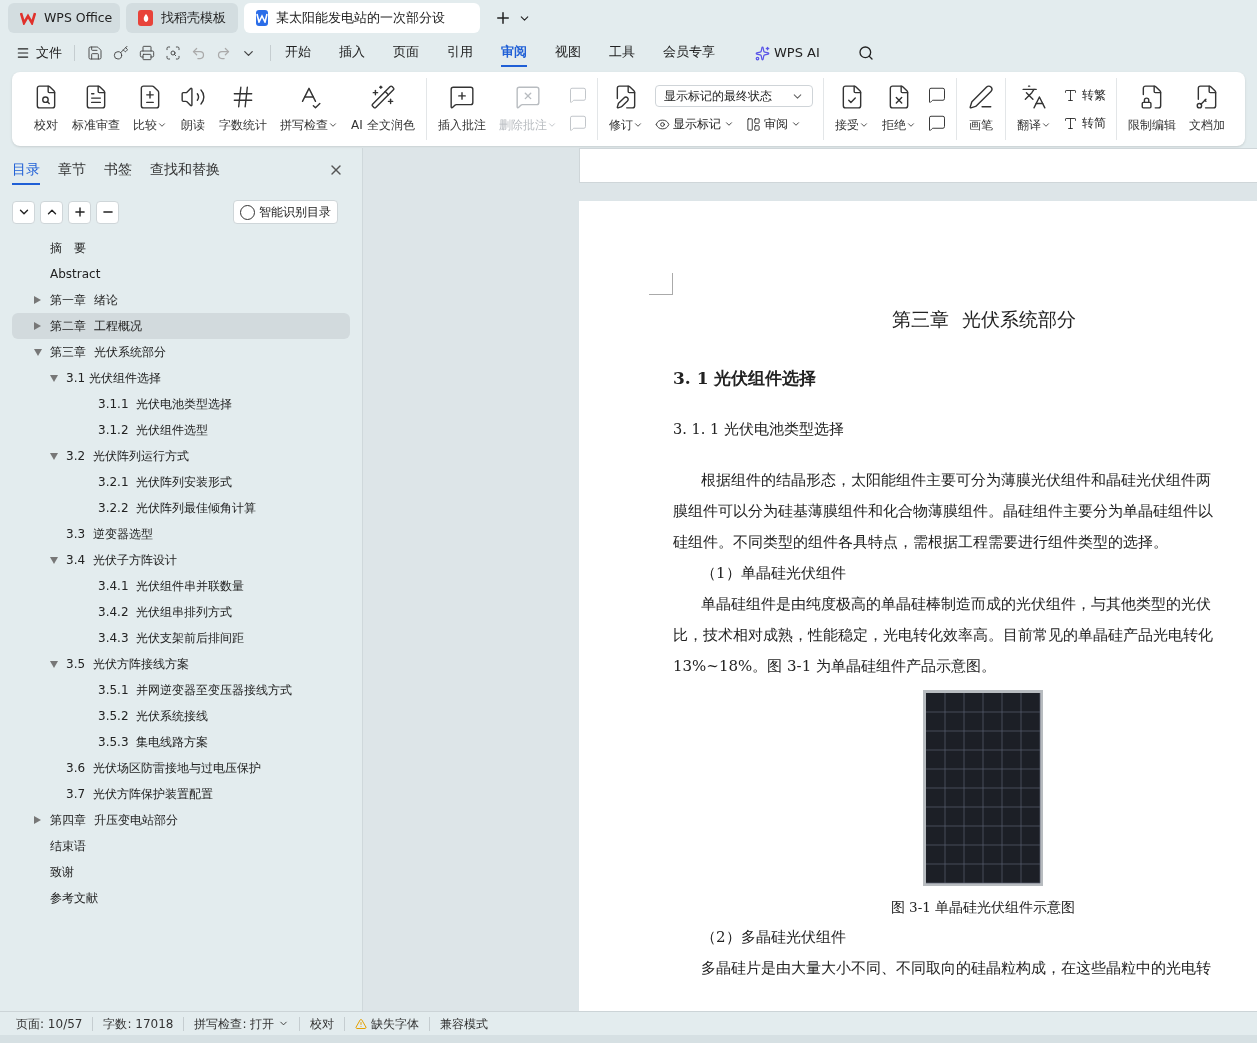  What do you see at coordinates (181, 794) in the screenshot?
I see `toc-item: 3.7 光伏方阵保护装置配置` at bounding box center [181, 794].